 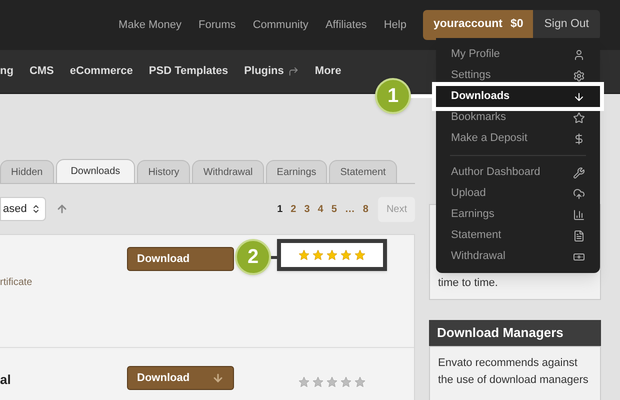 I want to click on menu-item: Earnings, so click(x=518, y=214).